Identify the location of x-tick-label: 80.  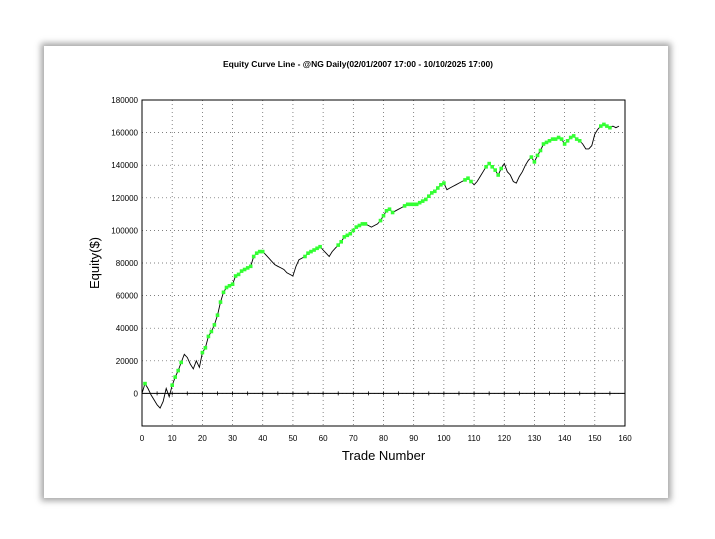
(383, 438).